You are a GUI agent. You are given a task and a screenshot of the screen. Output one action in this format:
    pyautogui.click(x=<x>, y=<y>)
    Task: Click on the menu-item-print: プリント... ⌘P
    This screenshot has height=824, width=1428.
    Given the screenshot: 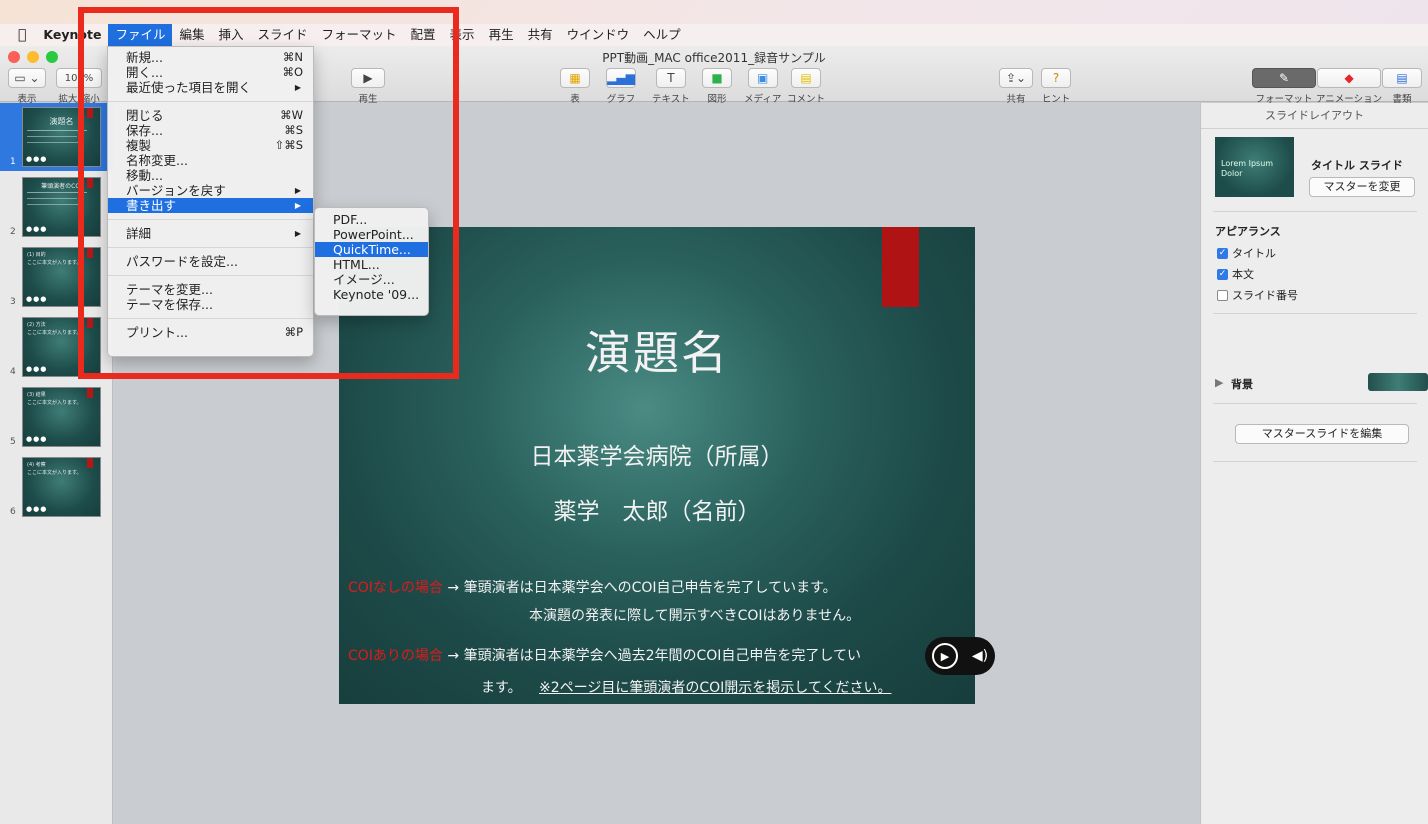 What is the action you would take?
    pyautogui.click(x=210, y=332)
    